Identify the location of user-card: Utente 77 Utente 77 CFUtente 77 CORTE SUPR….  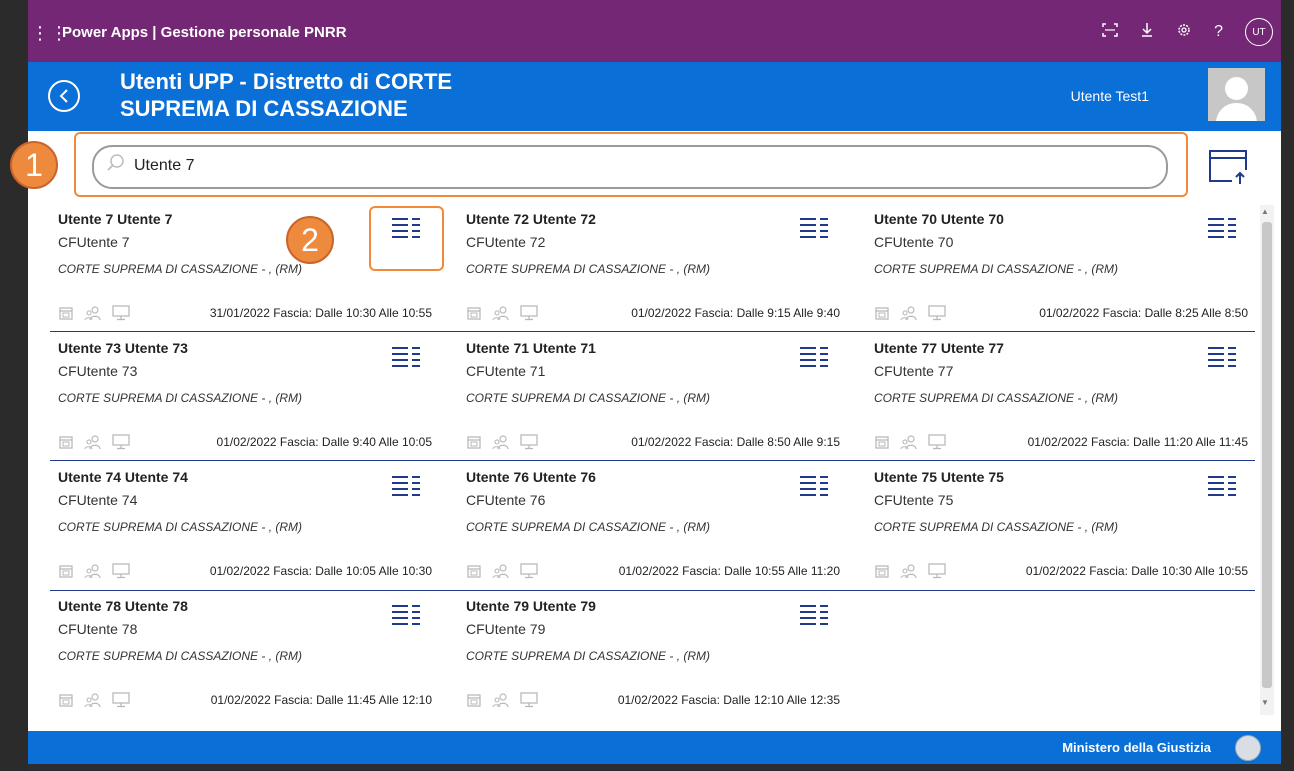
(1057, 396).